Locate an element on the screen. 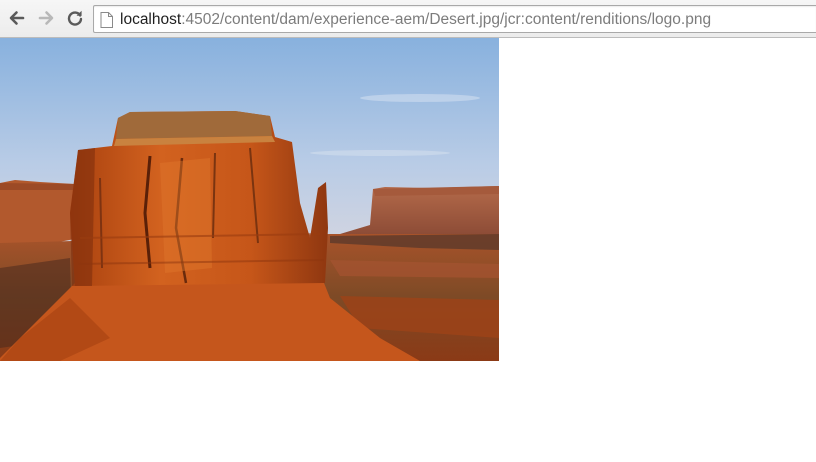  reload-button is located at coordinates (75, 18).